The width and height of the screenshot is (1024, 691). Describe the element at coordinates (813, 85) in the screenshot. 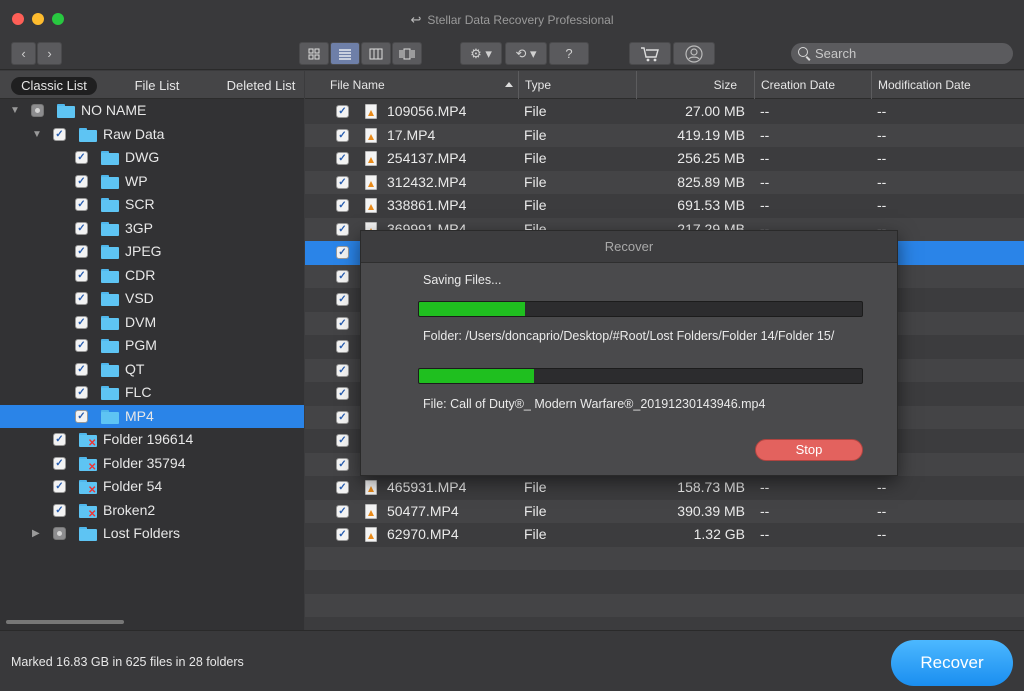

I see `column-header-creation-date: Creation Date` at that location.